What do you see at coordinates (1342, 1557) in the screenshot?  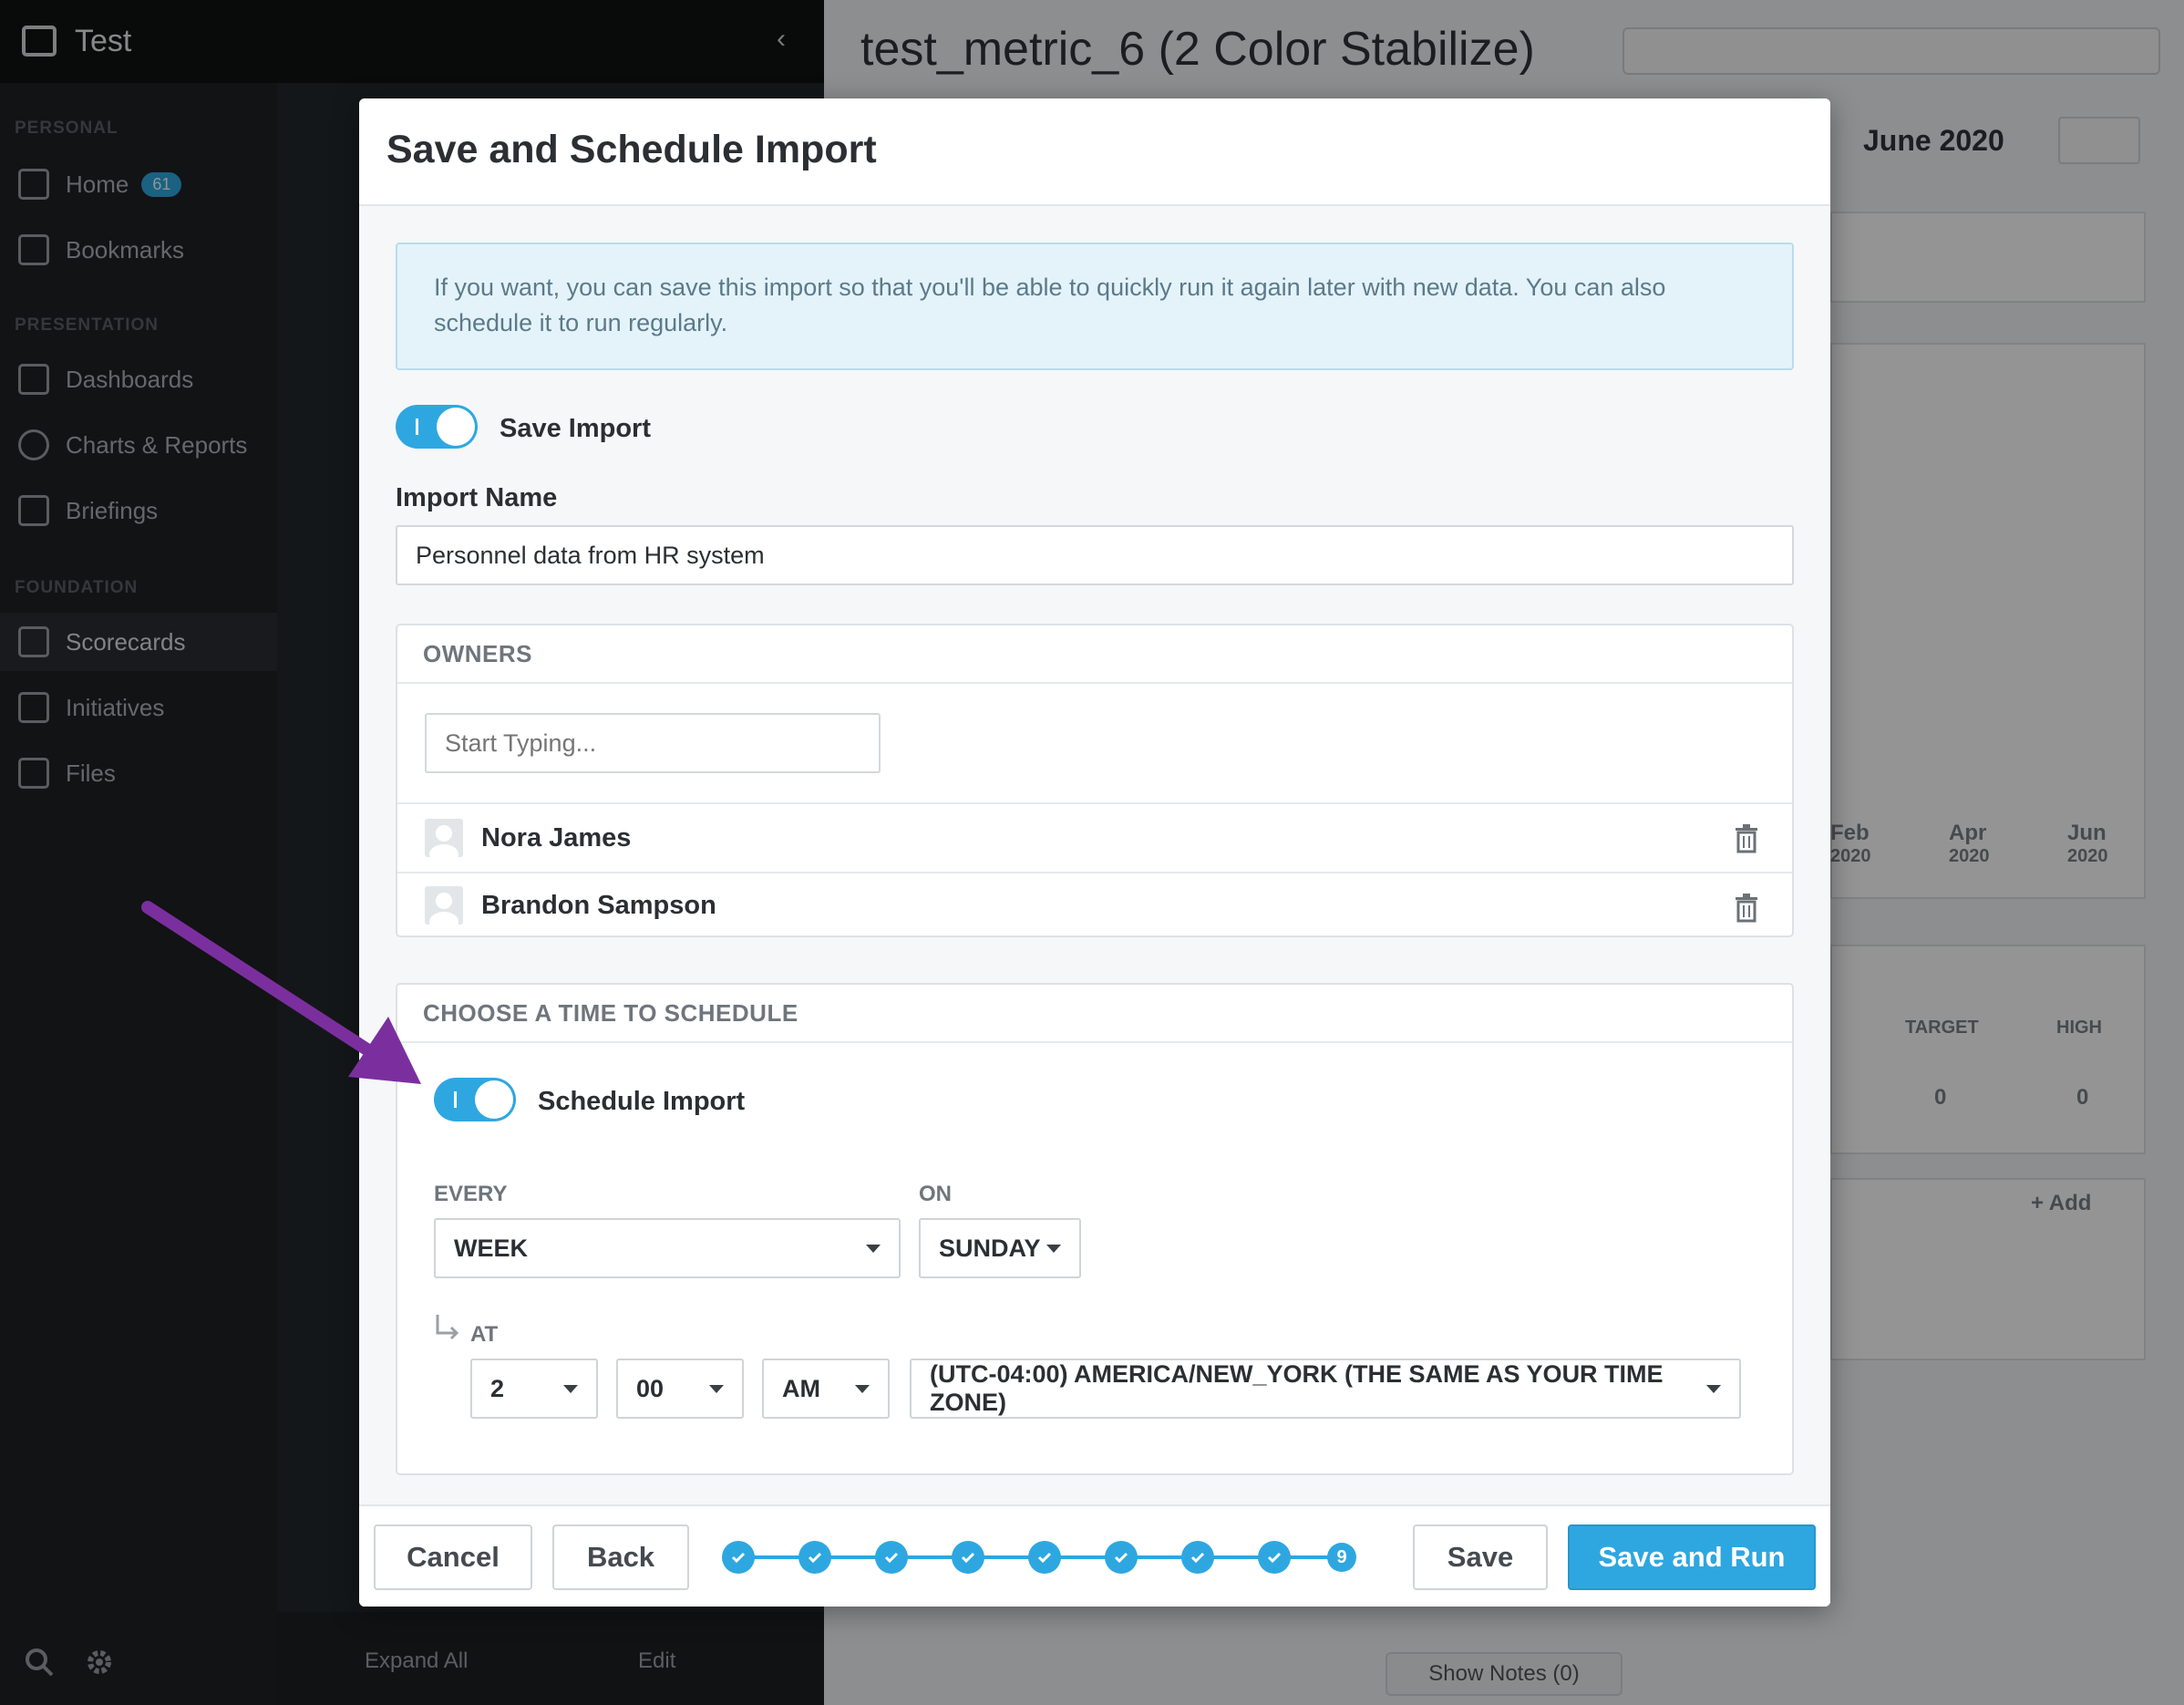 I see `current-step: 9` at bounding box center [1342, 1557].